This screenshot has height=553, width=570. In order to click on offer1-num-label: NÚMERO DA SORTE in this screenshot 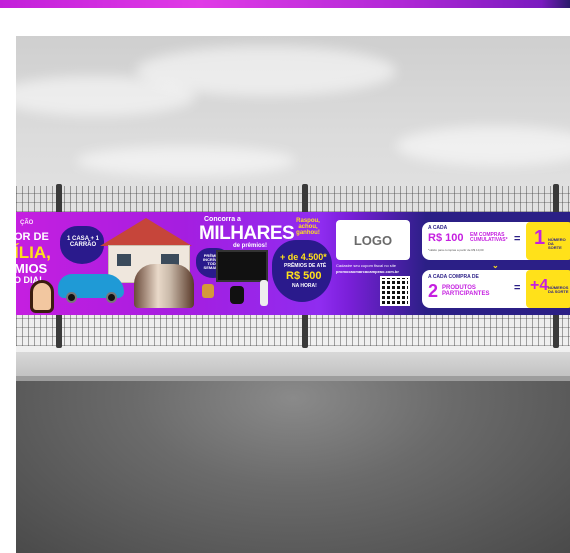, I will do `click(557, 243)`.